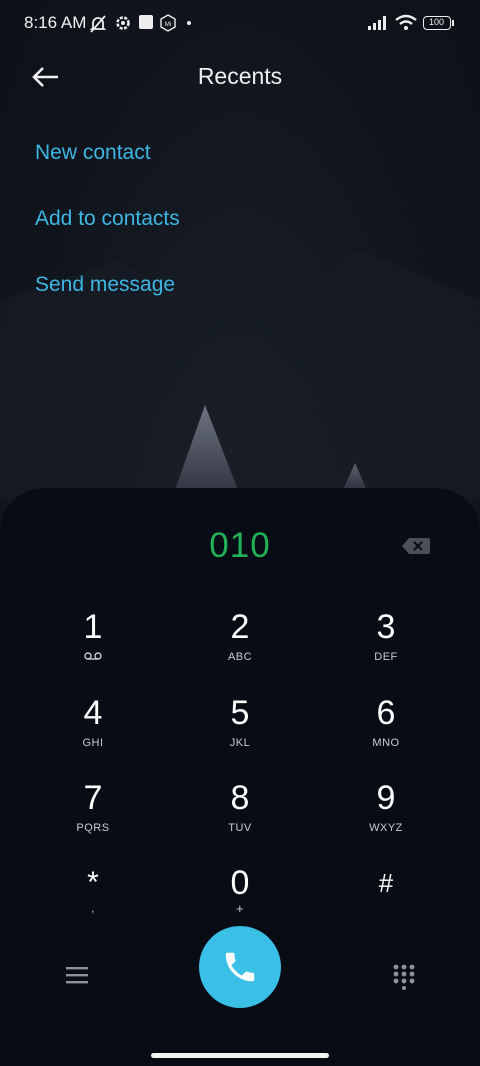 This screenshot has height=1066, width=480. I want to click on key-digit: 0, so click(240, 883).